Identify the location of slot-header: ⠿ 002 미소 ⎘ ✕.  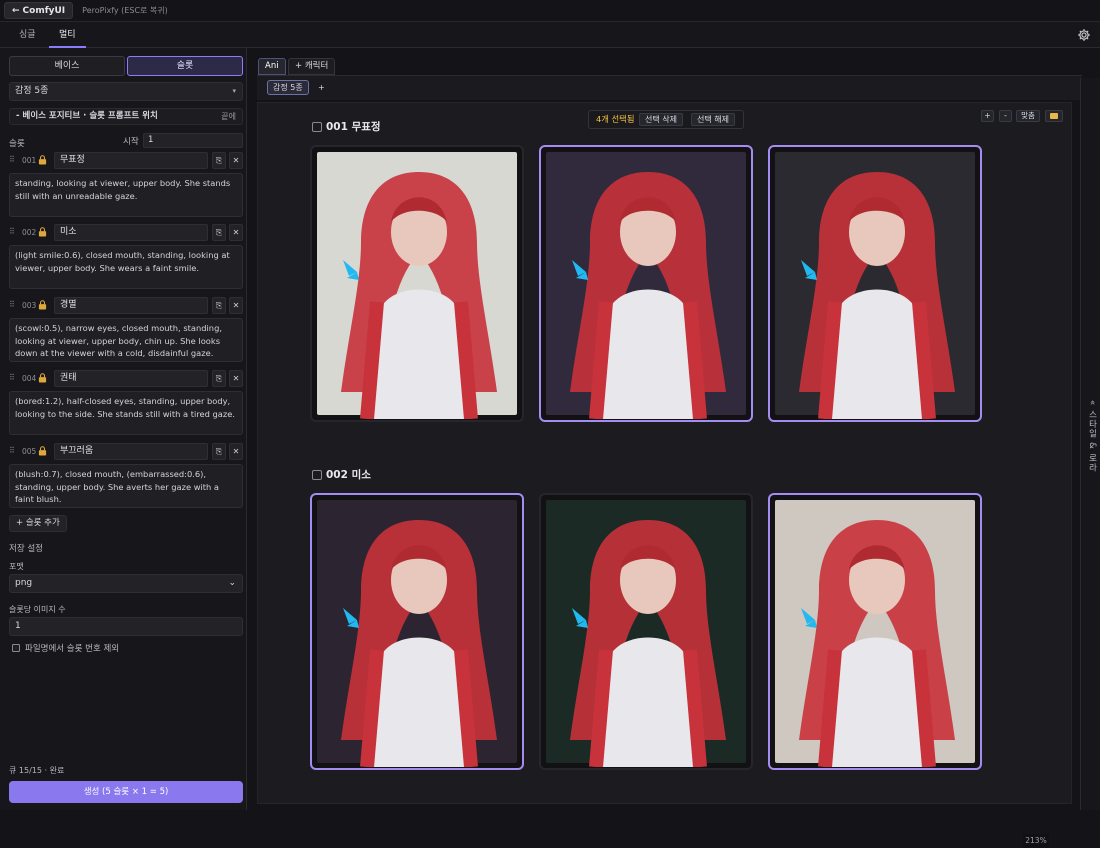
(126, 232).